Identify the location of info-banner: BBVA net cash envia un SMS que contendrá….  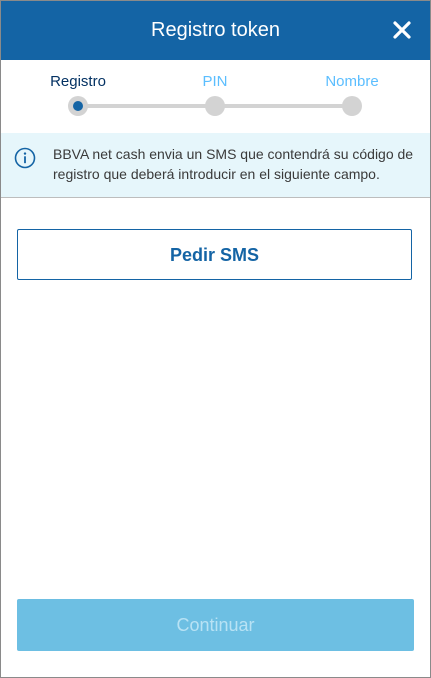
(215, 165).